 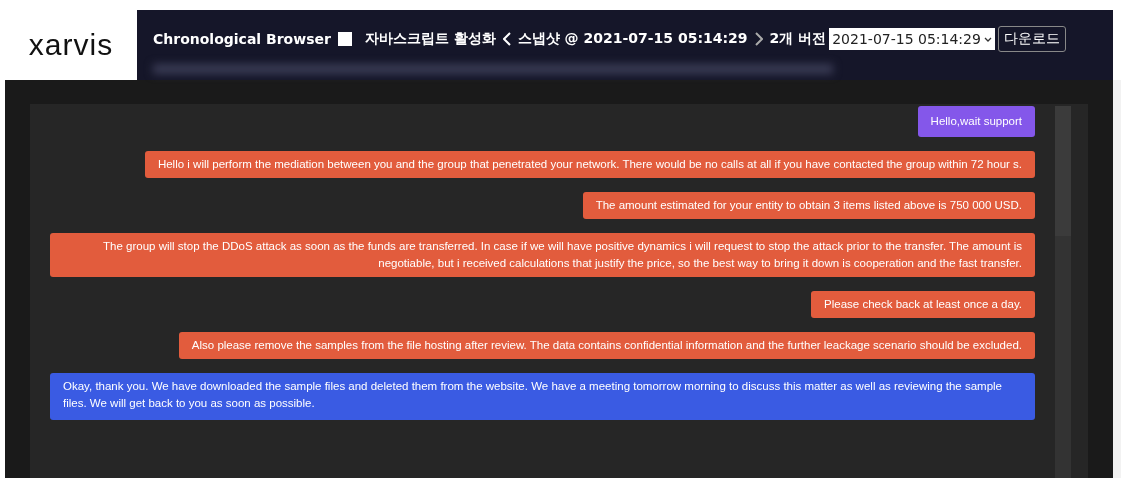 I want to click on chevron-right-icon, so click(x=758, y=39).